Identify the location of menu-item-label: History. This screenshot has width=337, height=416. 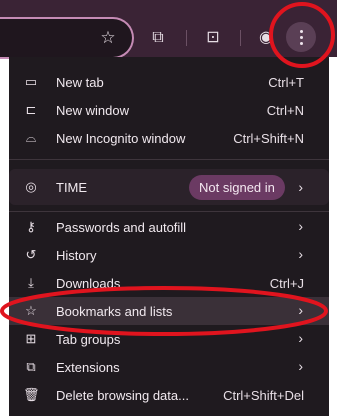
(76, 255).